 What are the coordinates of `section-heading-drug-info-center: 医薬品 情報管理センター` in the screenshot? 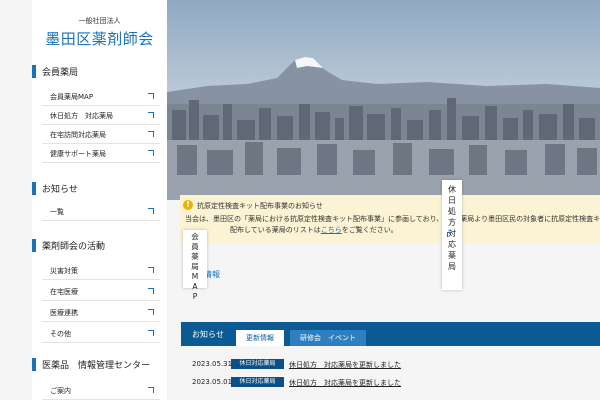 It's located at (99, 365).